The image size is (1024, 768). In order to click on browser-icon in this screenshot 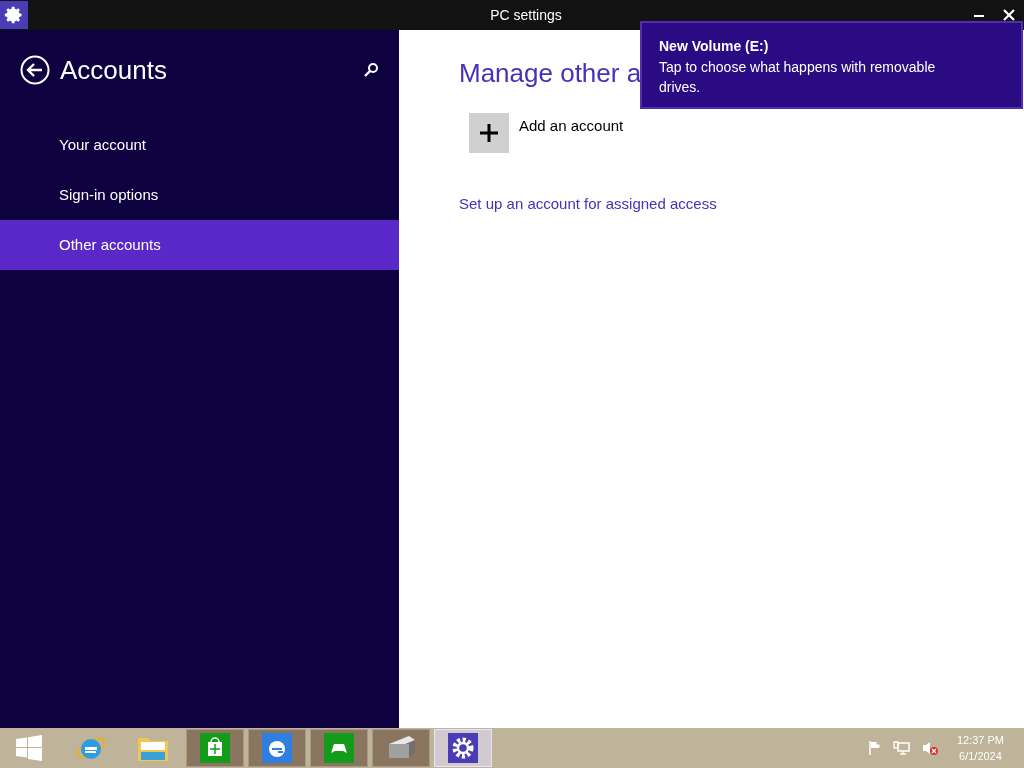, I will do `click(277, 748)`.